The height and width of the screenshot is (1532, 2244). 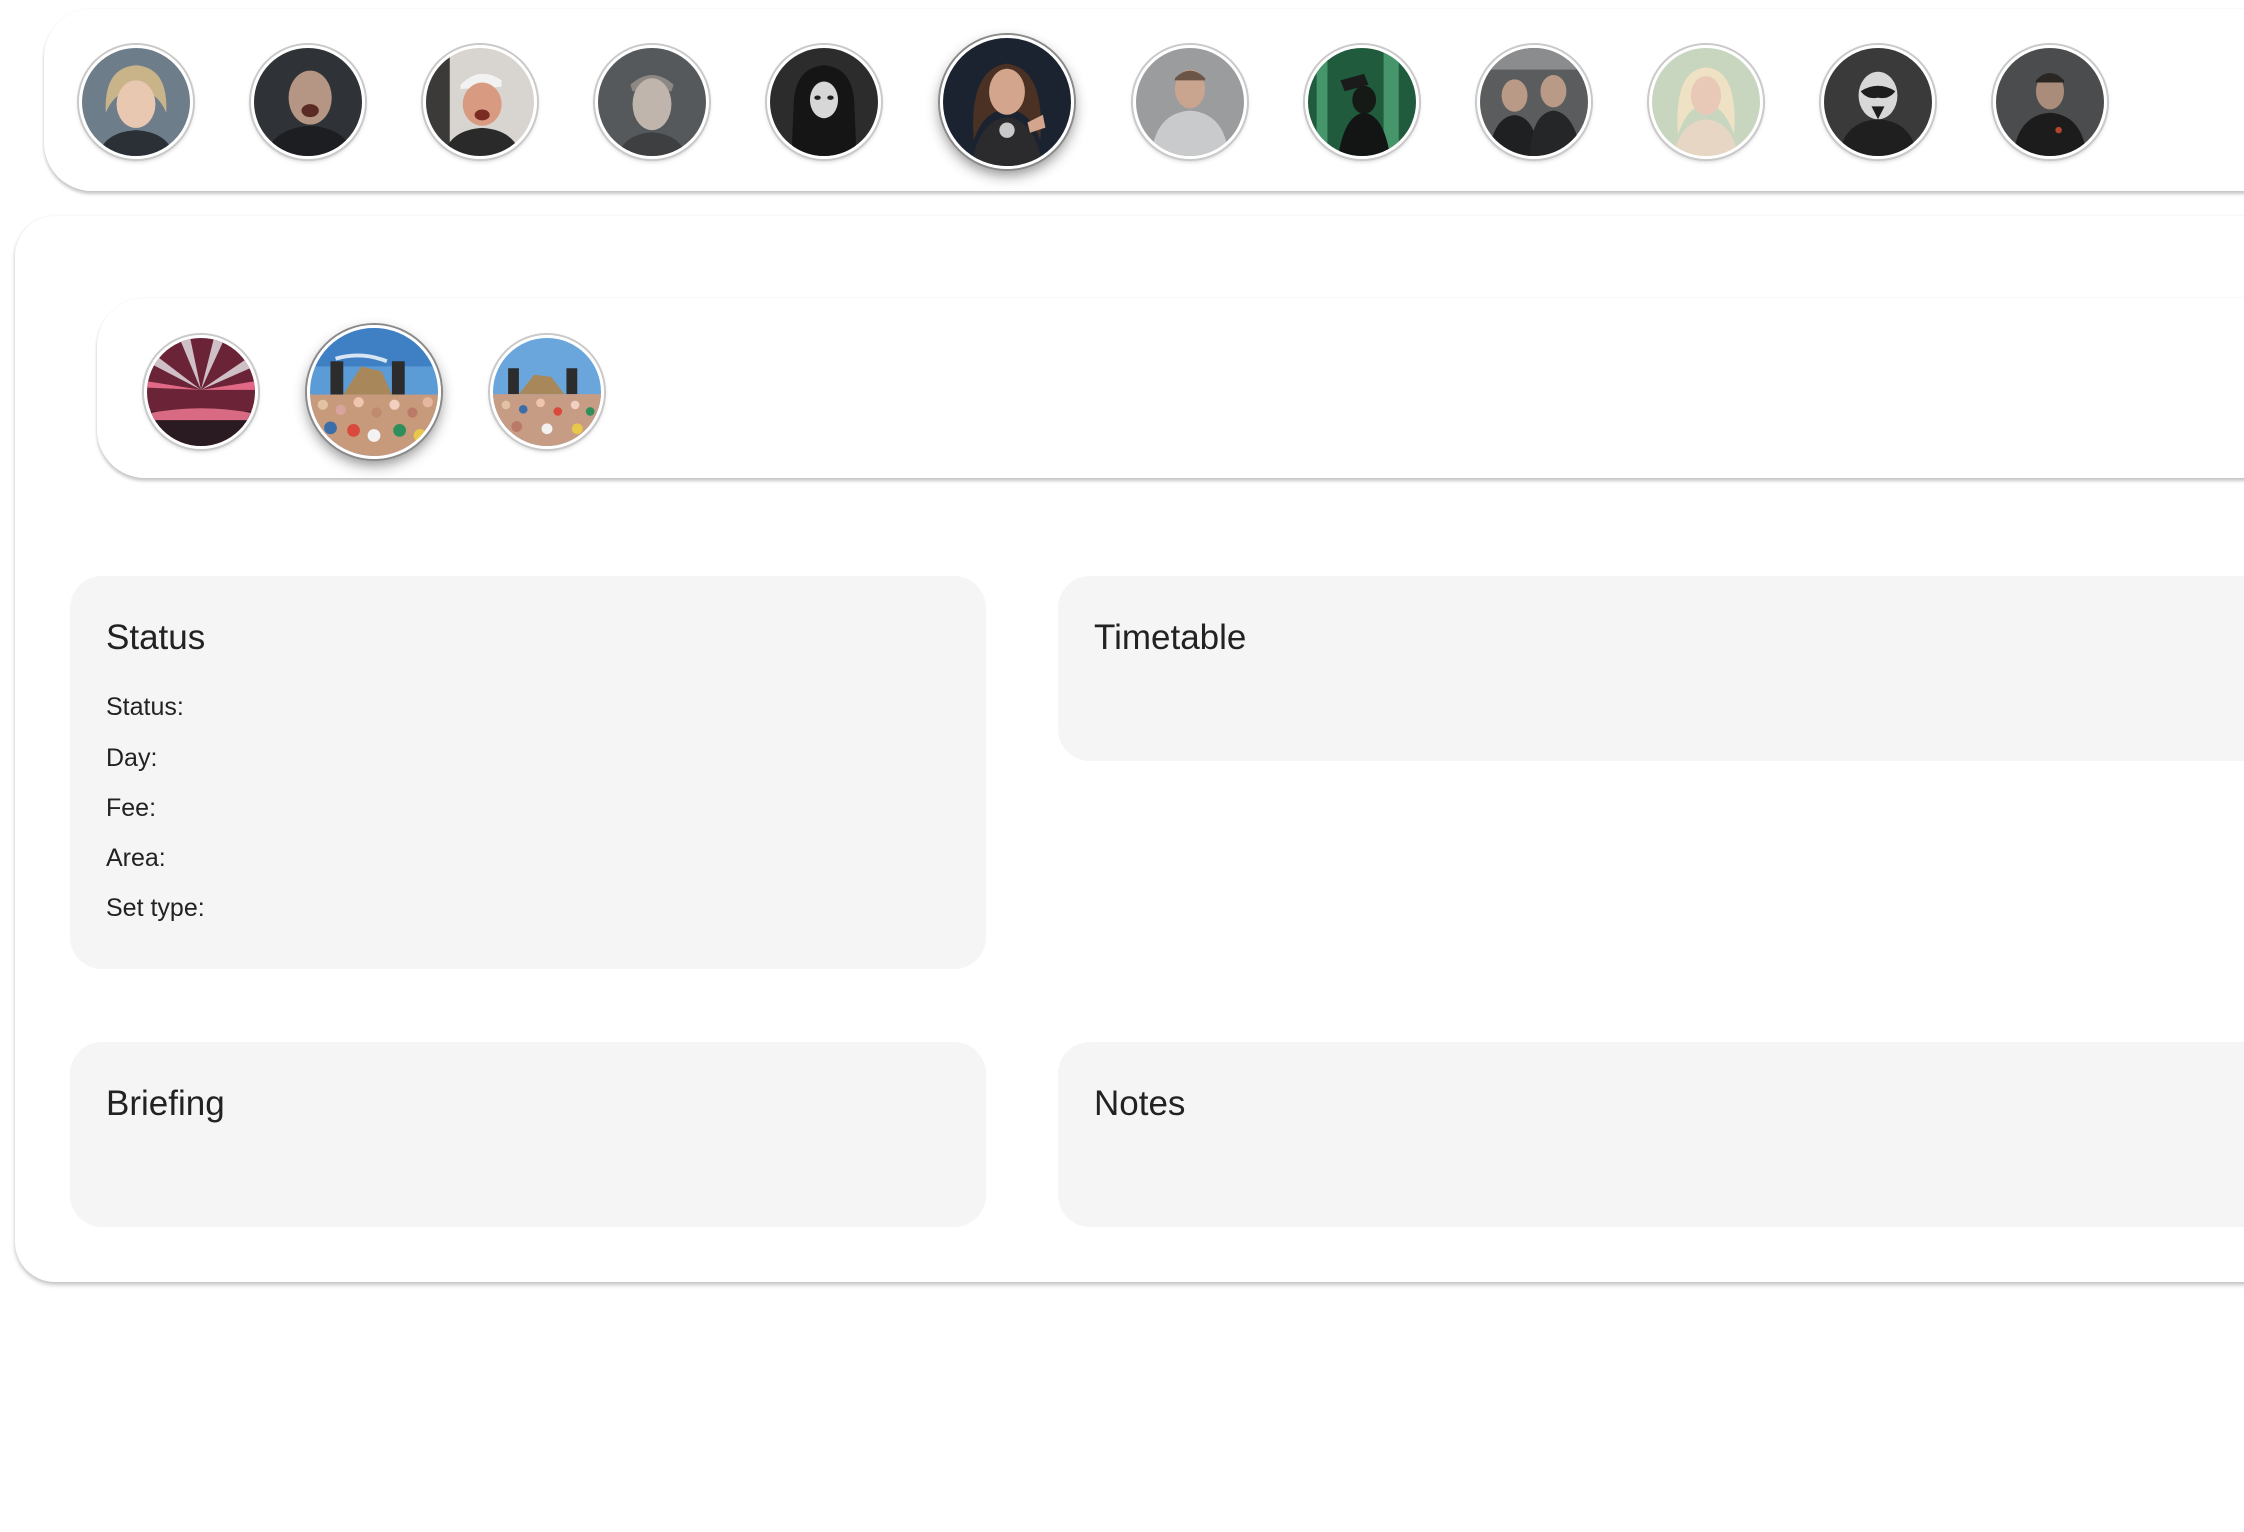 I want to click on notes-panel: Notes, so click(x=1651, y=1134).